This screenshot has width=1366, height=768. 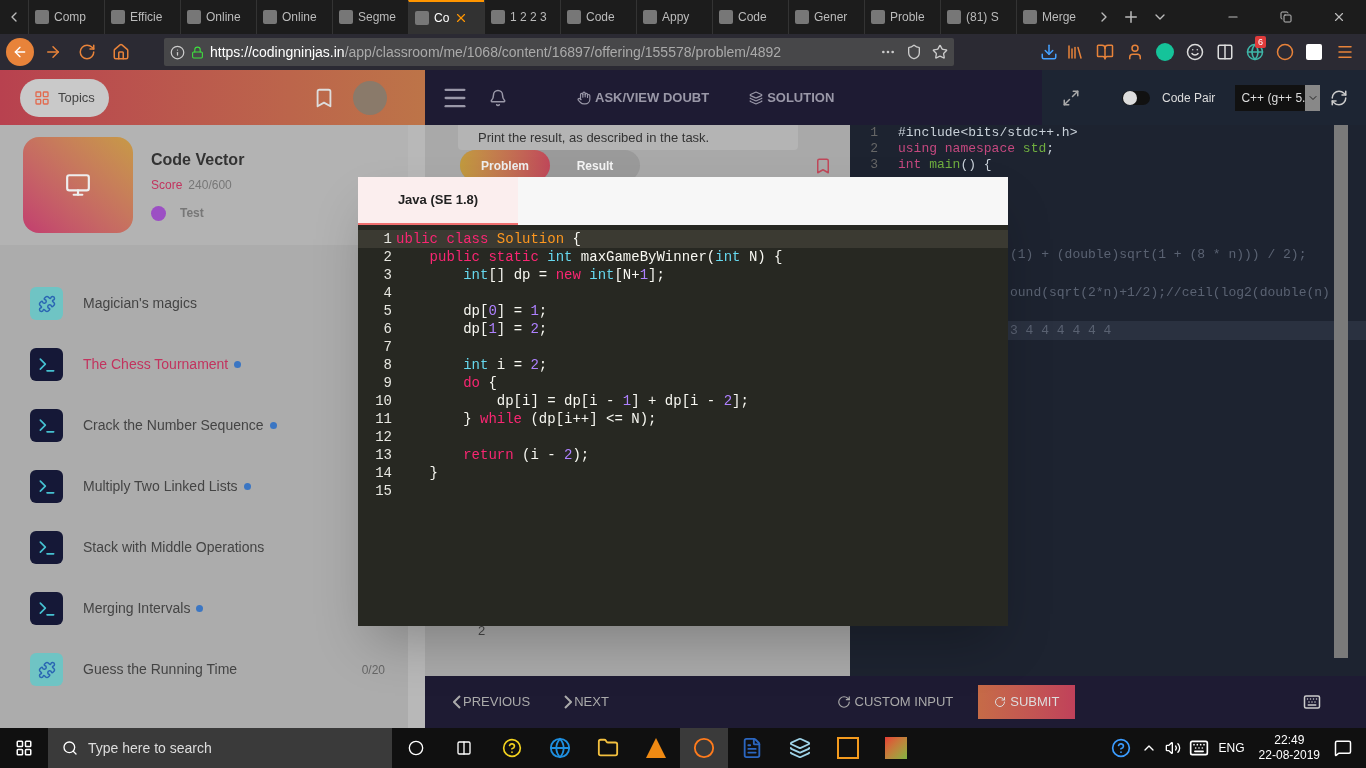 What do you see at coordinates (1075, 52) in the screenshot?
I see `library-icon` at bounding box center [1075, 52].